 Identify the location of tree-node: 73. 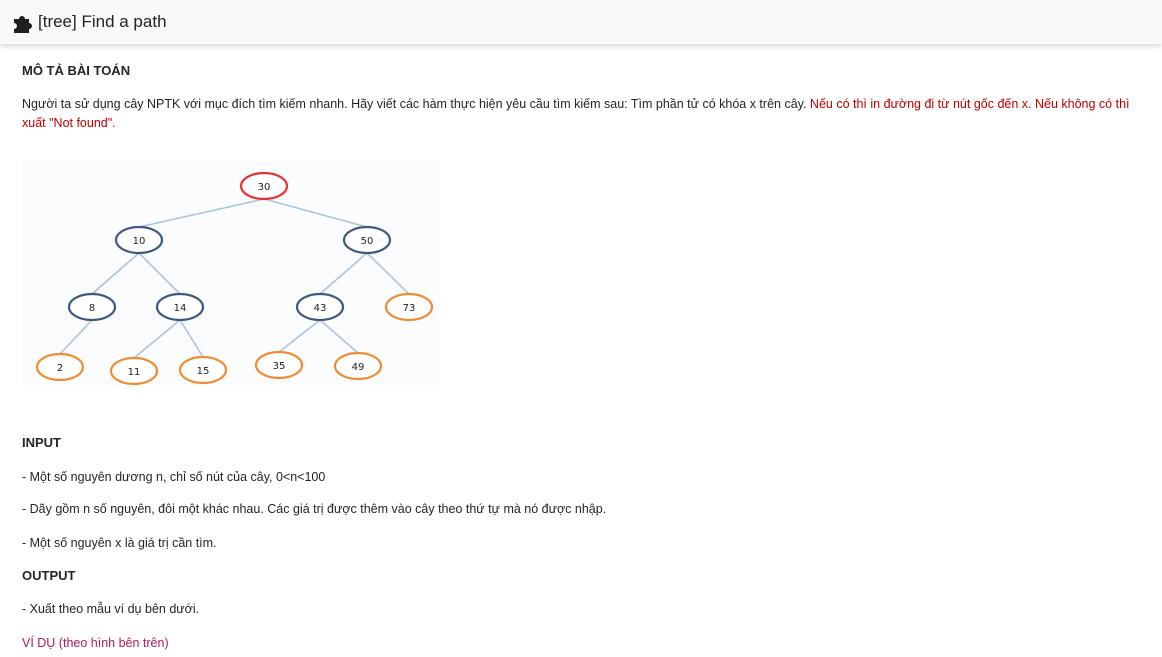
(409, 307).